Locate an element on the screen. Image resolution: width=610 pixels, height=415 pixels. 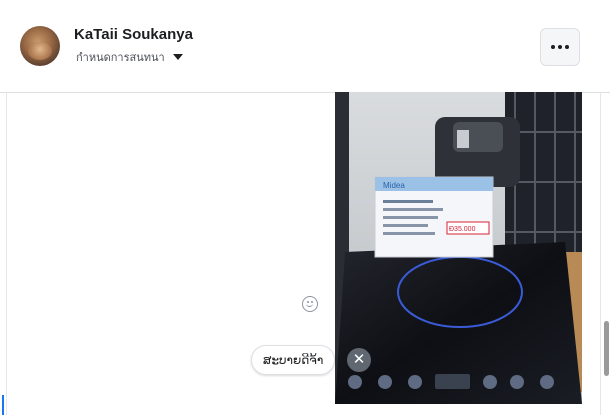
quick-reply-chip: ສະບາຍດີຈ້າ is located at coordinates (293, 360).